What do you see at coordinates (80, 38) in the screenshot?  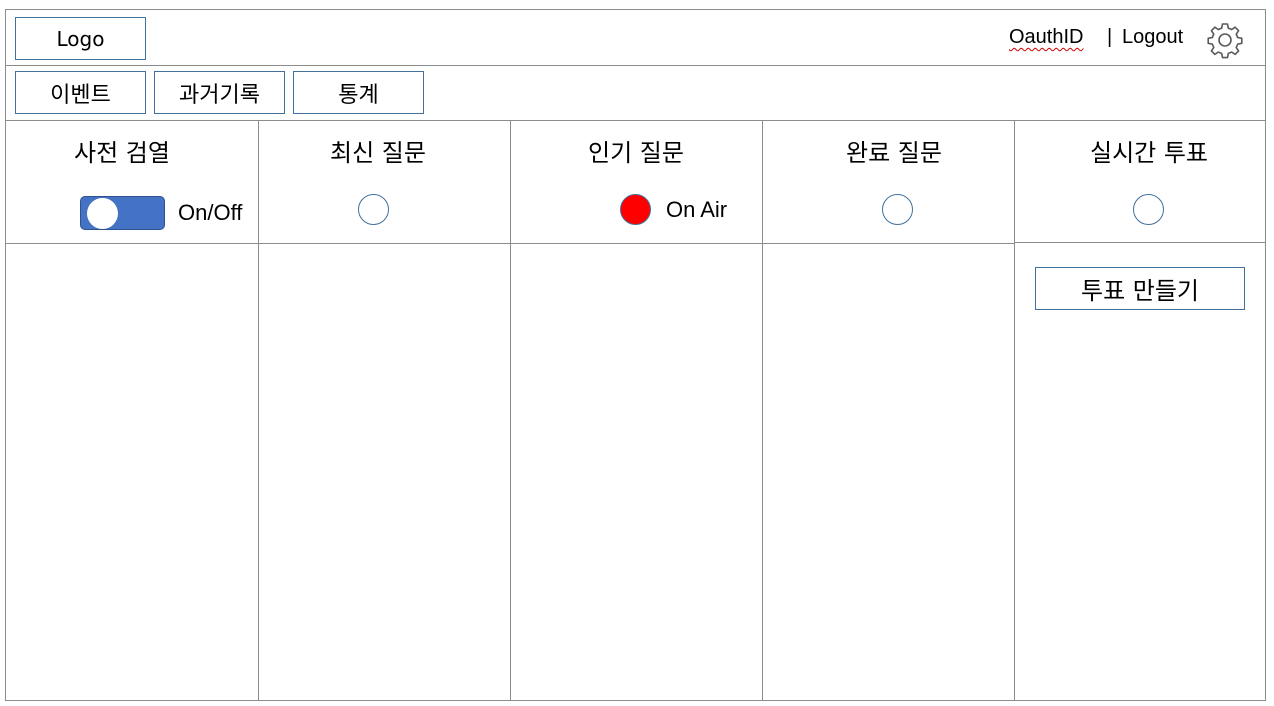 I see `logo: Logo` at bounding box center [80, 38].